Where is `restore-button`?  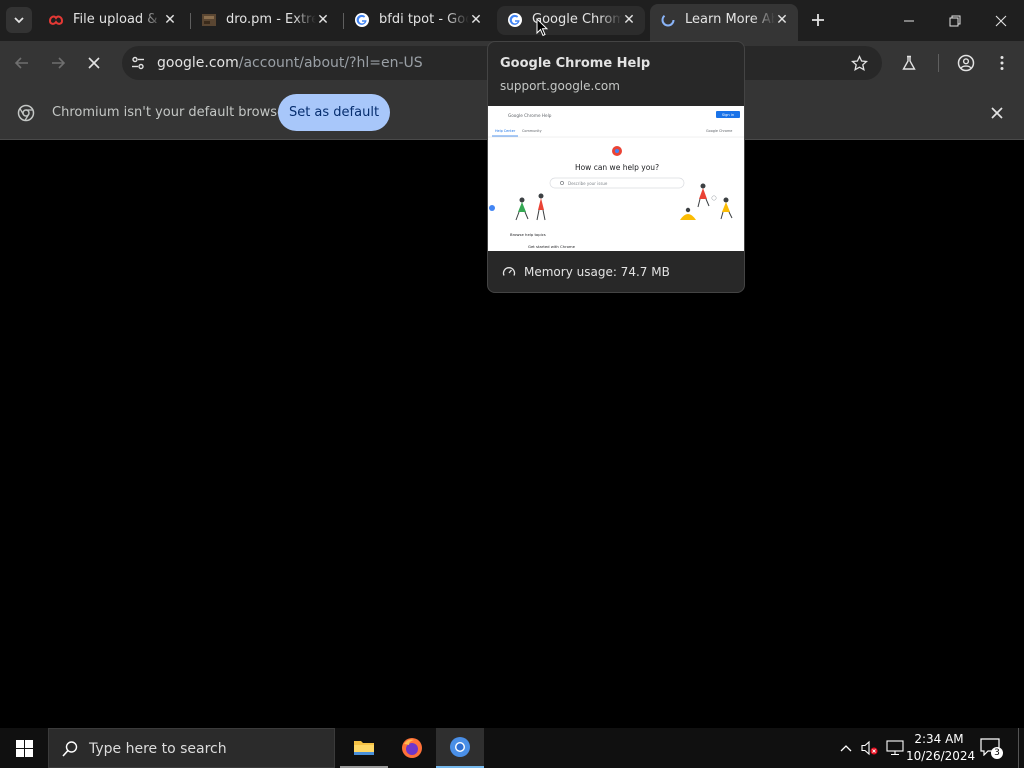
restore-button is located at coordinates (955, 20).